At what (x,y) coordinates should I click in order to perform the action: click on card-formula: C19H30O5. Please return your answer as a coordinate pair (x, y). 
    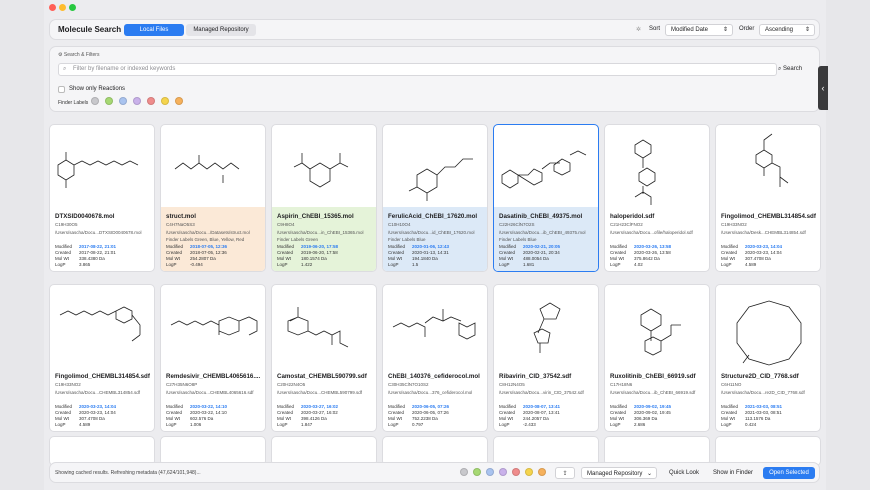
    Looking at the image, I should click on (66, 224).